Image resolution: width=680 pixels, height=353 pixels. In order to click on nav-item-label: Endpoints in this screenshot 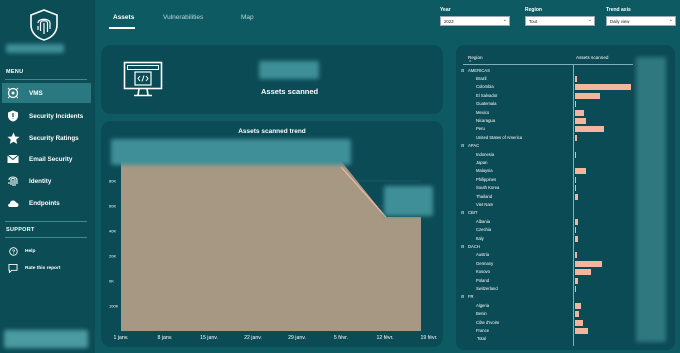, I will do `click(44, 203)`.